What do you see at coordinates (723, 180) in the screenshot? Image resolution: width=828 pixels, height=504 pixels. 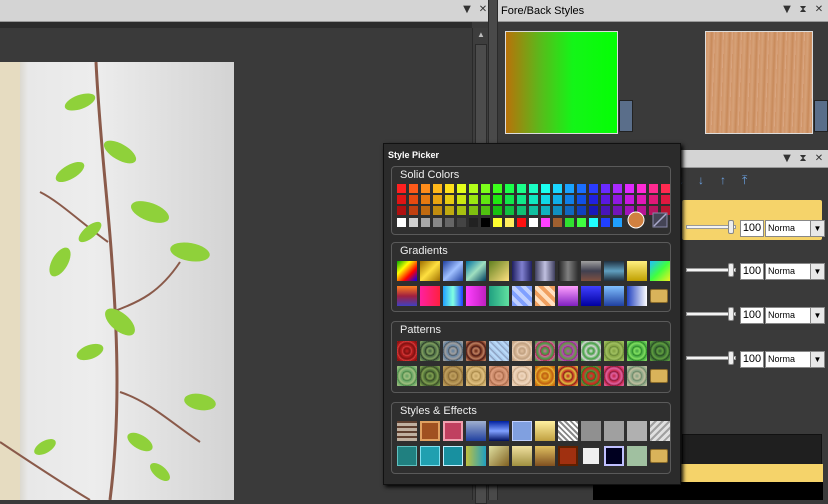 I see `arrow-up-icon: ↑` at bounding box center [723, 180].